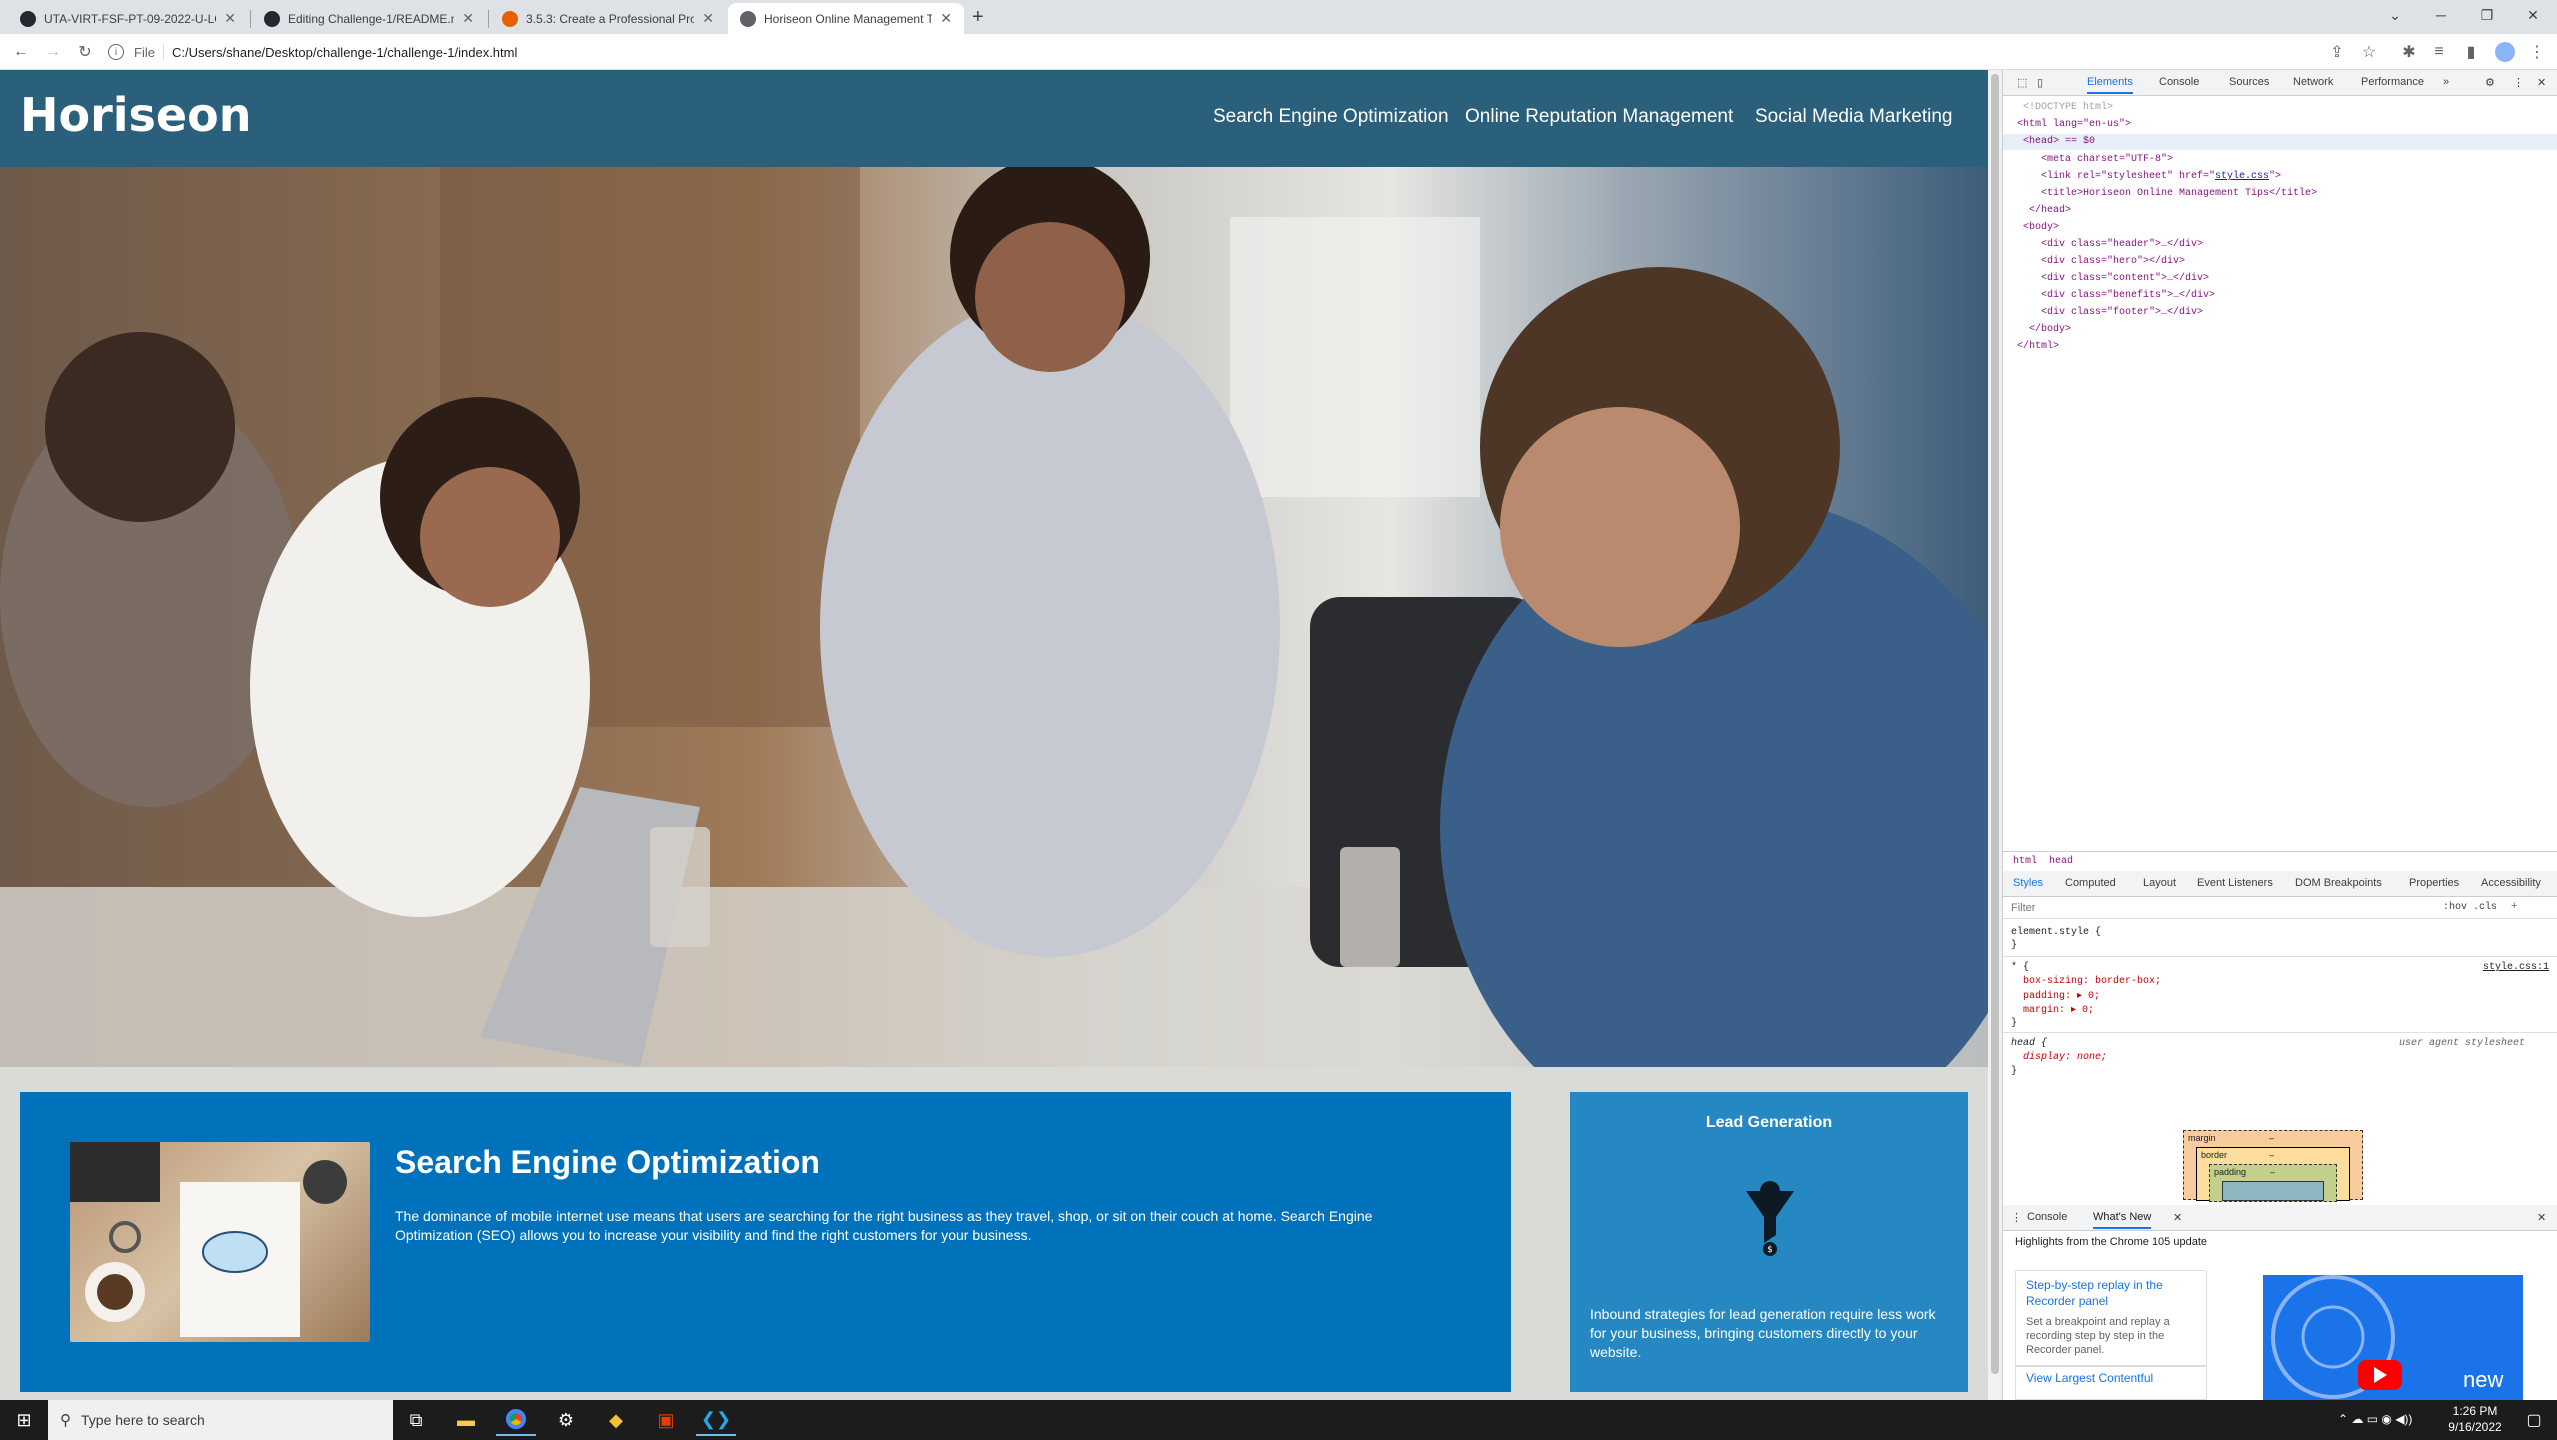 The height and width of the screenshot is (1440, 2557). Describe the element at coordinates (2505, 52) in the screenshot. I see `profile-avatar` at that location.